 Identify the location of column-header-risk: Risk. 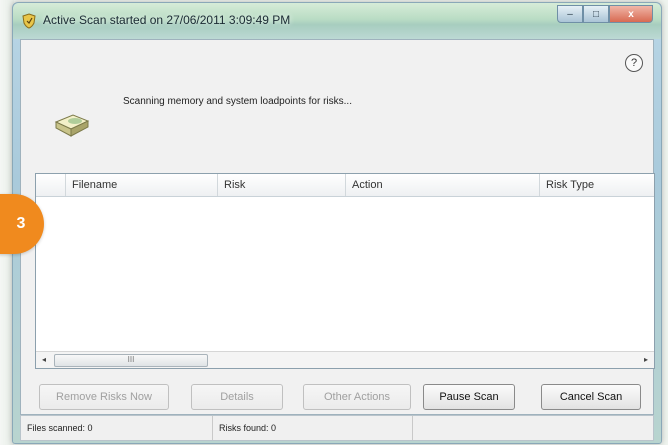
(282, 185).